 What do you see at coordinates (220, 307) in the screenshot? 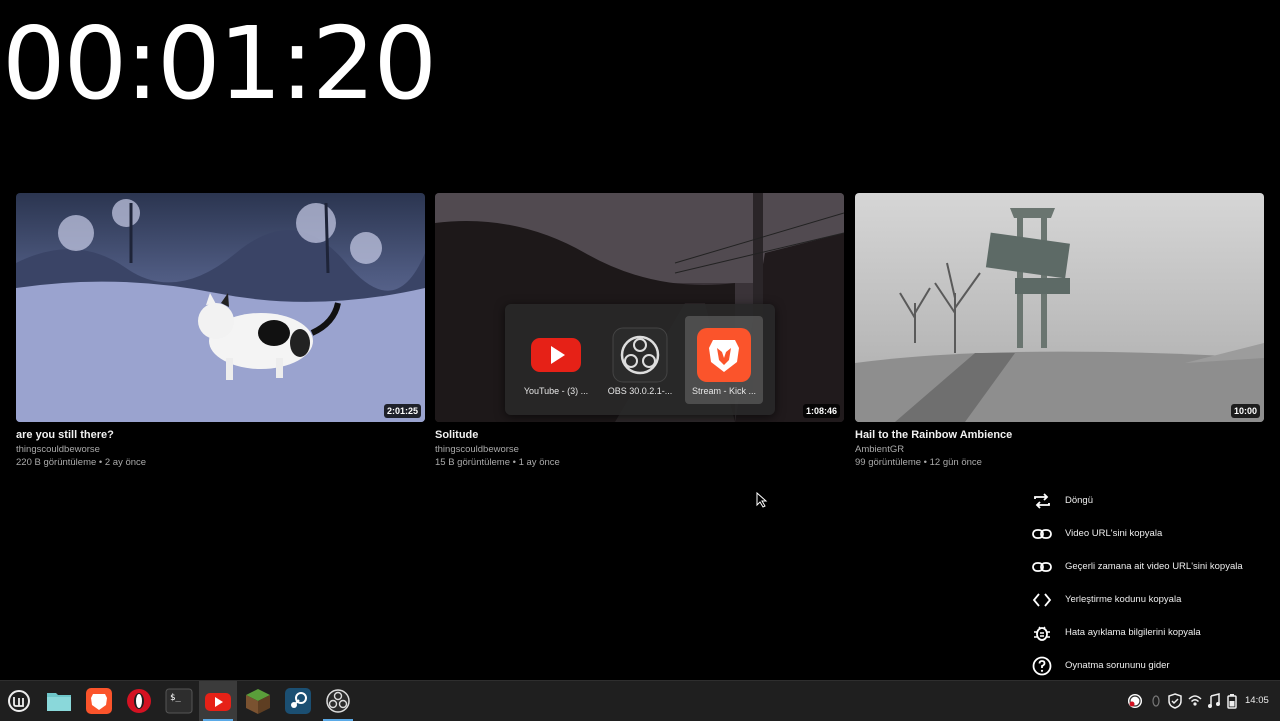
I see `video-thumbnail: 2:01:25` at bounding box center [220, 307].